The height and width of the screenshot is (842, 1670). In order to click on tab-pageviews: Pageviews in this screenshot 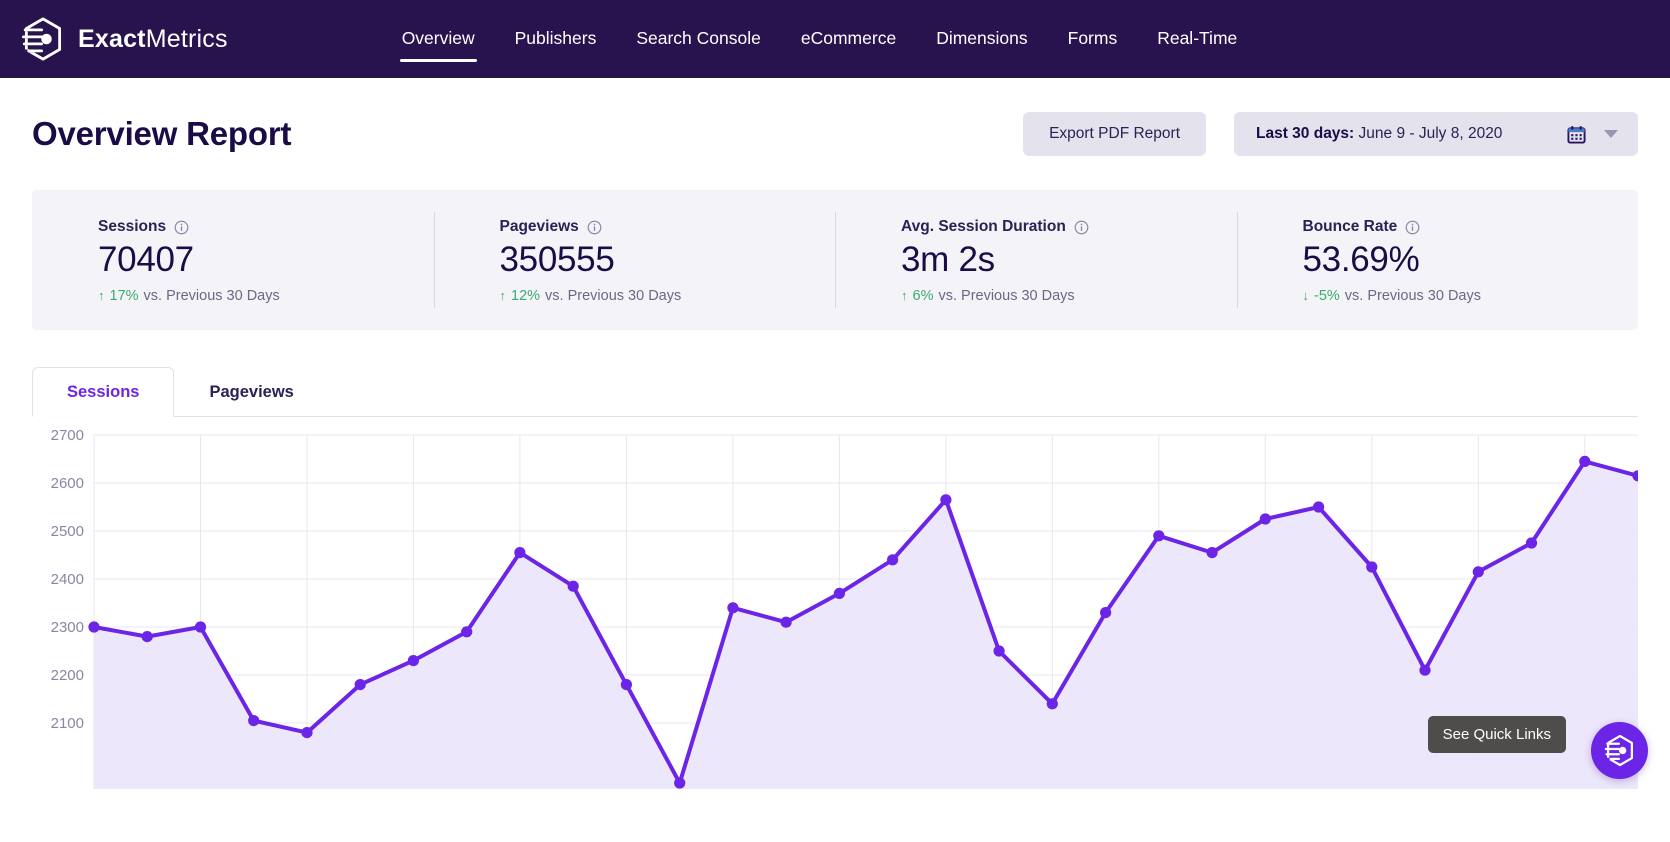, I will do `click(251, 392)`.